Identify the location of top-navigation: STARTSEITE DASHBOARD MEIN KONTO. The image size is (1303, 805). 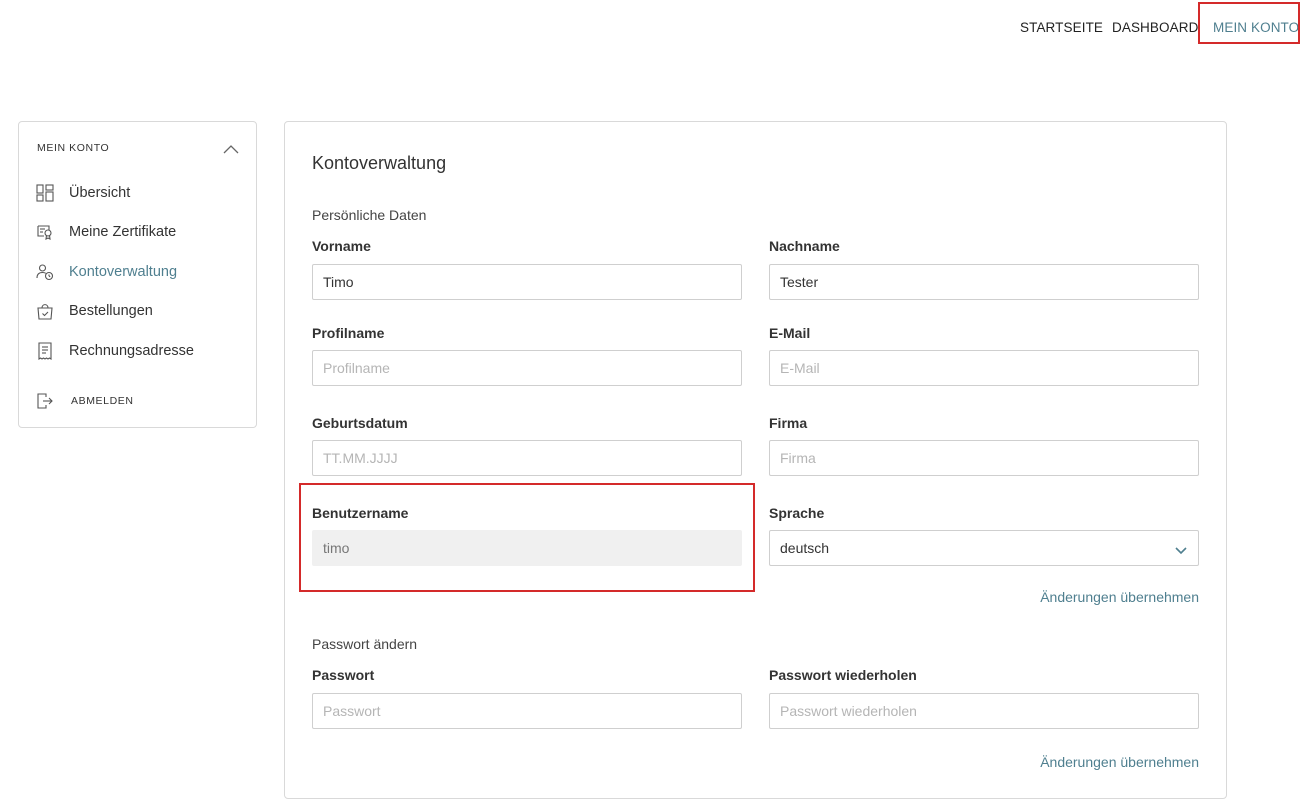
(651, 28).